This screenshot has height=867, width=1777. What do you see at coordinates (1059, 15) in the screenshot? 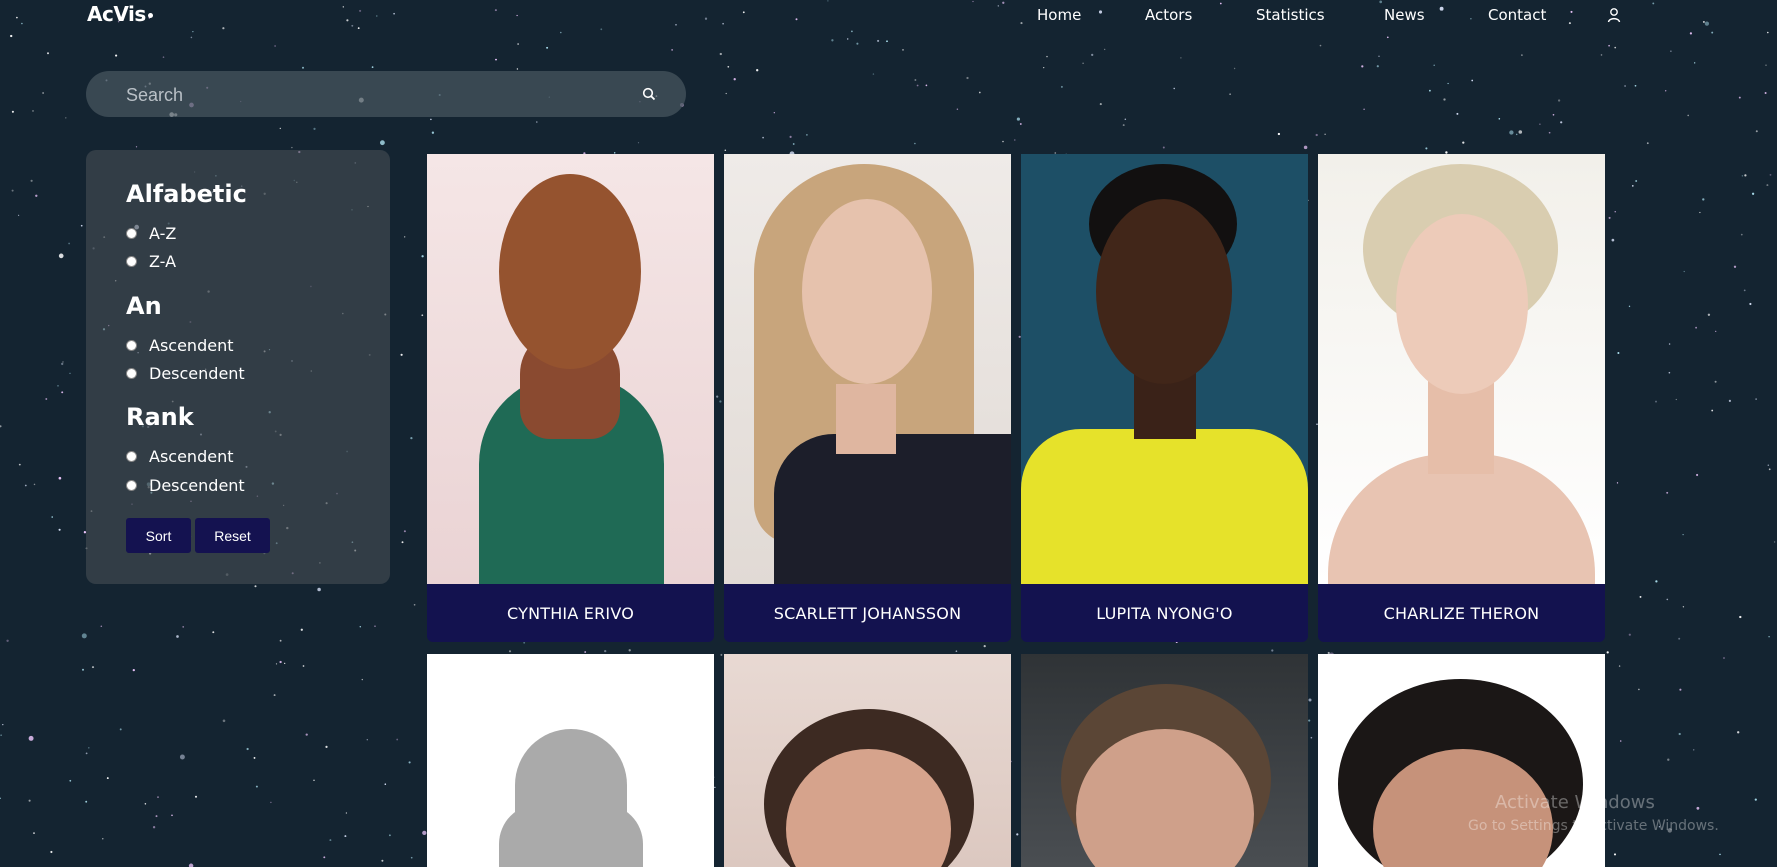
I see `nav-home-link: Home` at bounding box center [1059, 15].